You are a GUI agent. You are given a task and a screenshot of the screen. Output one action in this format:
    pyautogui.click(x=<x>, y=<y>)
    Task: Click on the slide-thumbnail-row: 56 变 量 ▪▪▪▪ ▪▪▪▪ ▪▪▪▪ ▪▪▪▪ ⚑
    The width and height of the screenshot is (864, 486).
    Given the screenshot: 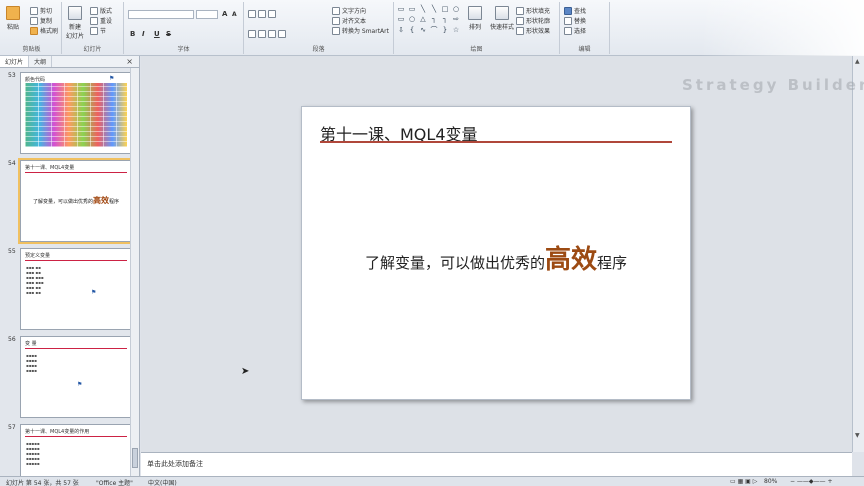 What is the action you would take?
    pyautogui.click(x=69, y=378)
    